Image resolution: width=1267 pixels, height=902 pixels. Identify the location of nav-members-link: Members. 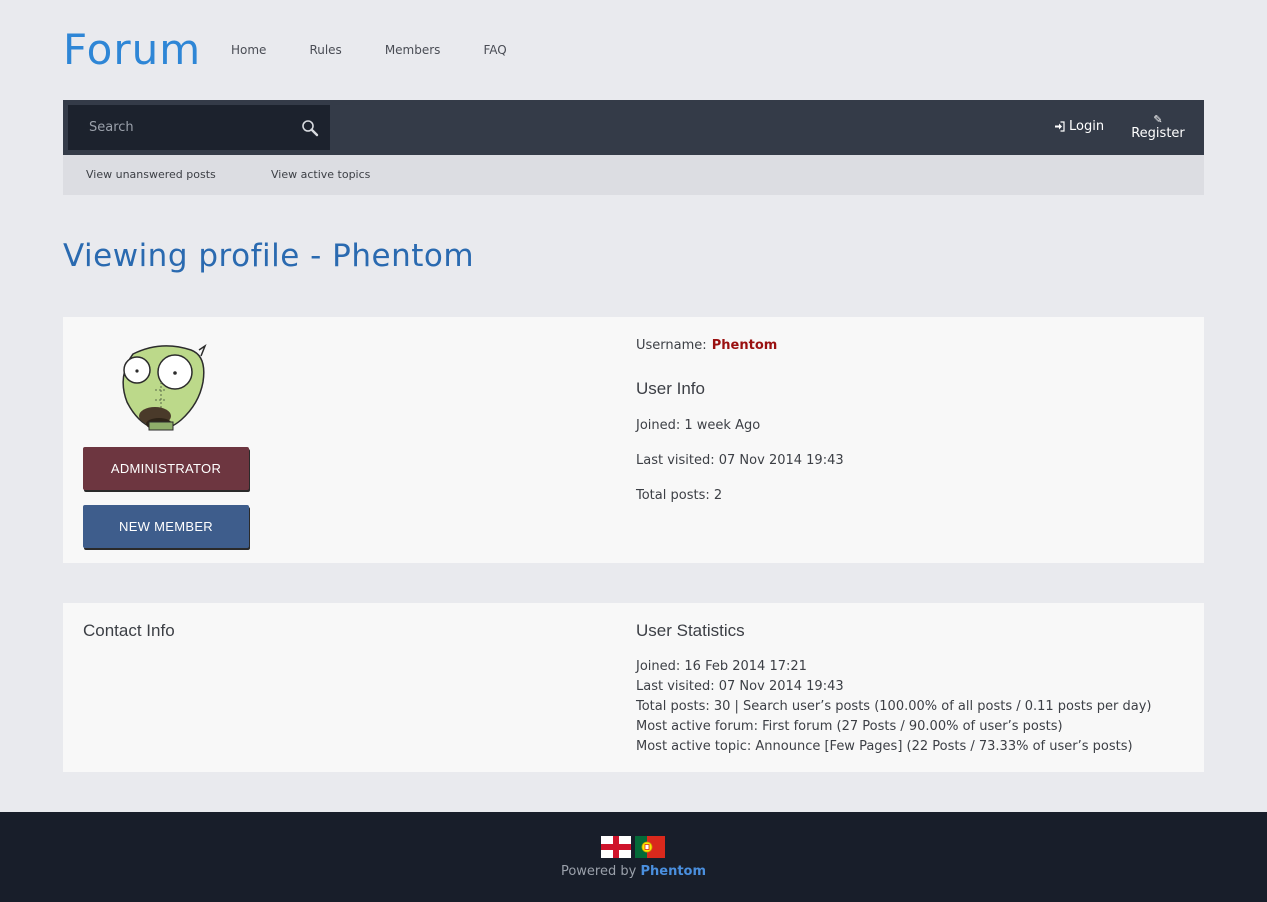
(413, 50).